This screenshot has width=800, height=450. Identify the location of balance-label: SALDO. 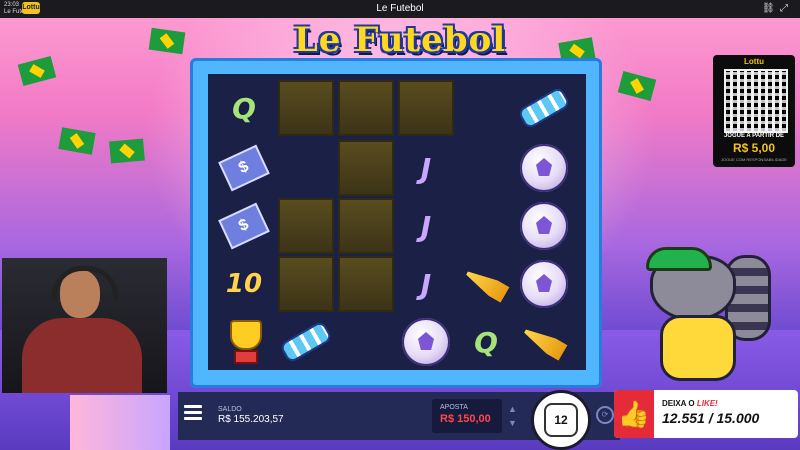
(230, 409).